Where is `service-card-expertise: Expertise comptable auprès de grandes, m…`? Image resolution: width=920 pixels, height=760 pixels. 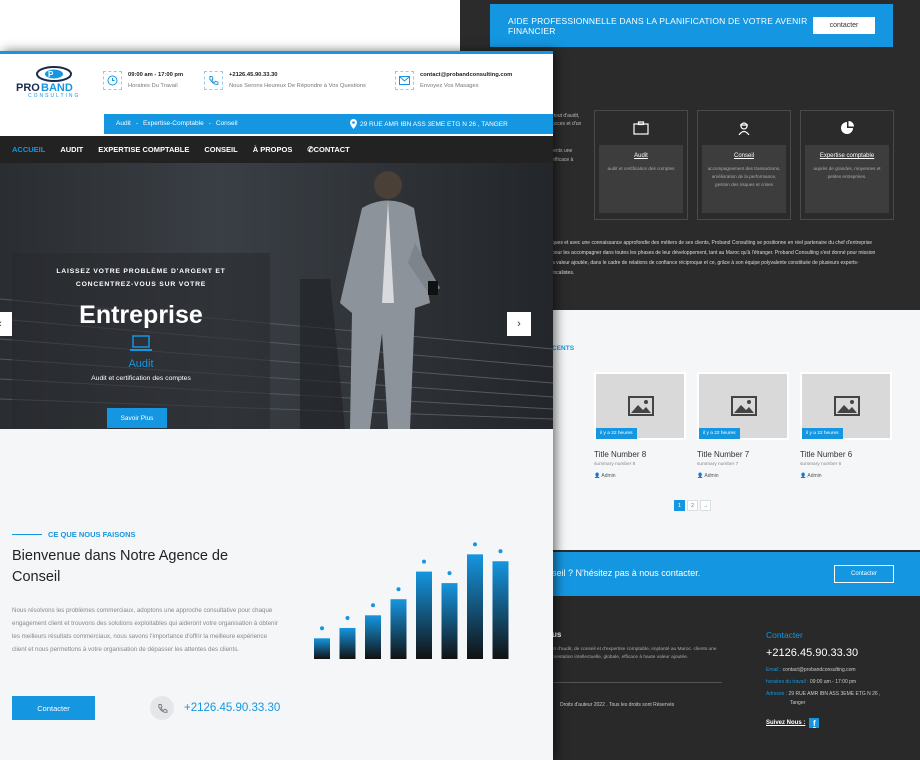 service-card-expertise: Expertise comptable auprès de grandes, m… is located at coordinates (847, 165).